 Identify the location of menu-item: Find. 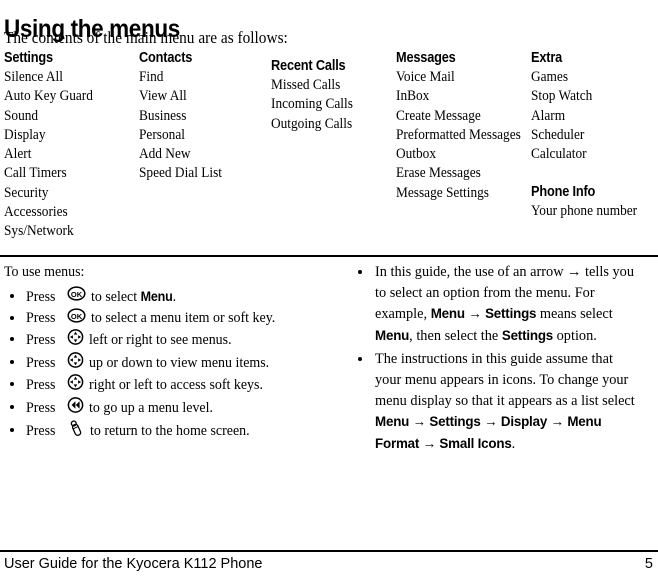
(199, 77).